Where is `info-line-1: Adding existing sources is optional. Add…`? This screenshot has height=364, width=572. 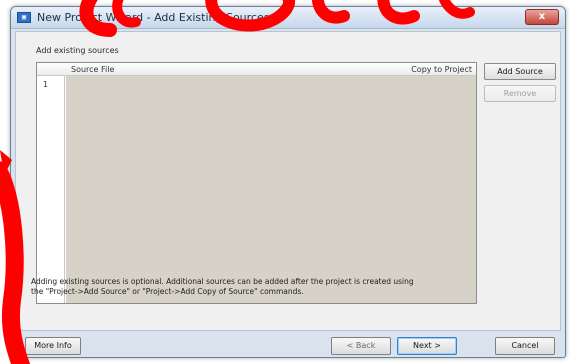
info-line-1: Adding existing sources is optional. Add… is located at coordinates (222, 281).